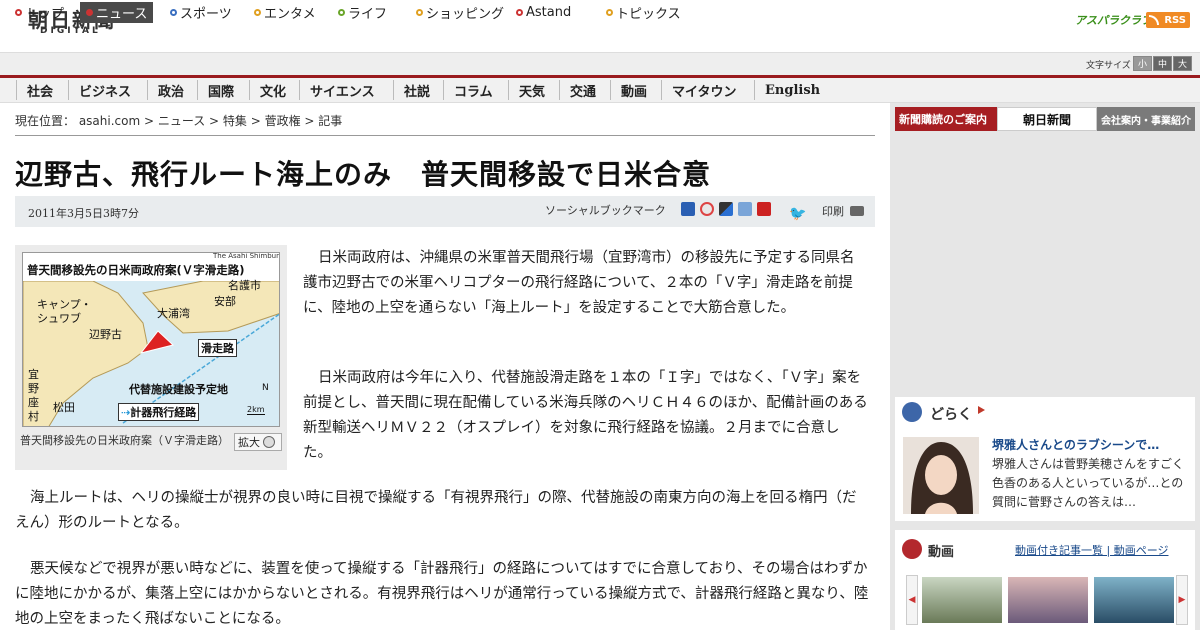 The image size is (1200, 630). I want to click on category-seiji: 政治, so click(165, 90).